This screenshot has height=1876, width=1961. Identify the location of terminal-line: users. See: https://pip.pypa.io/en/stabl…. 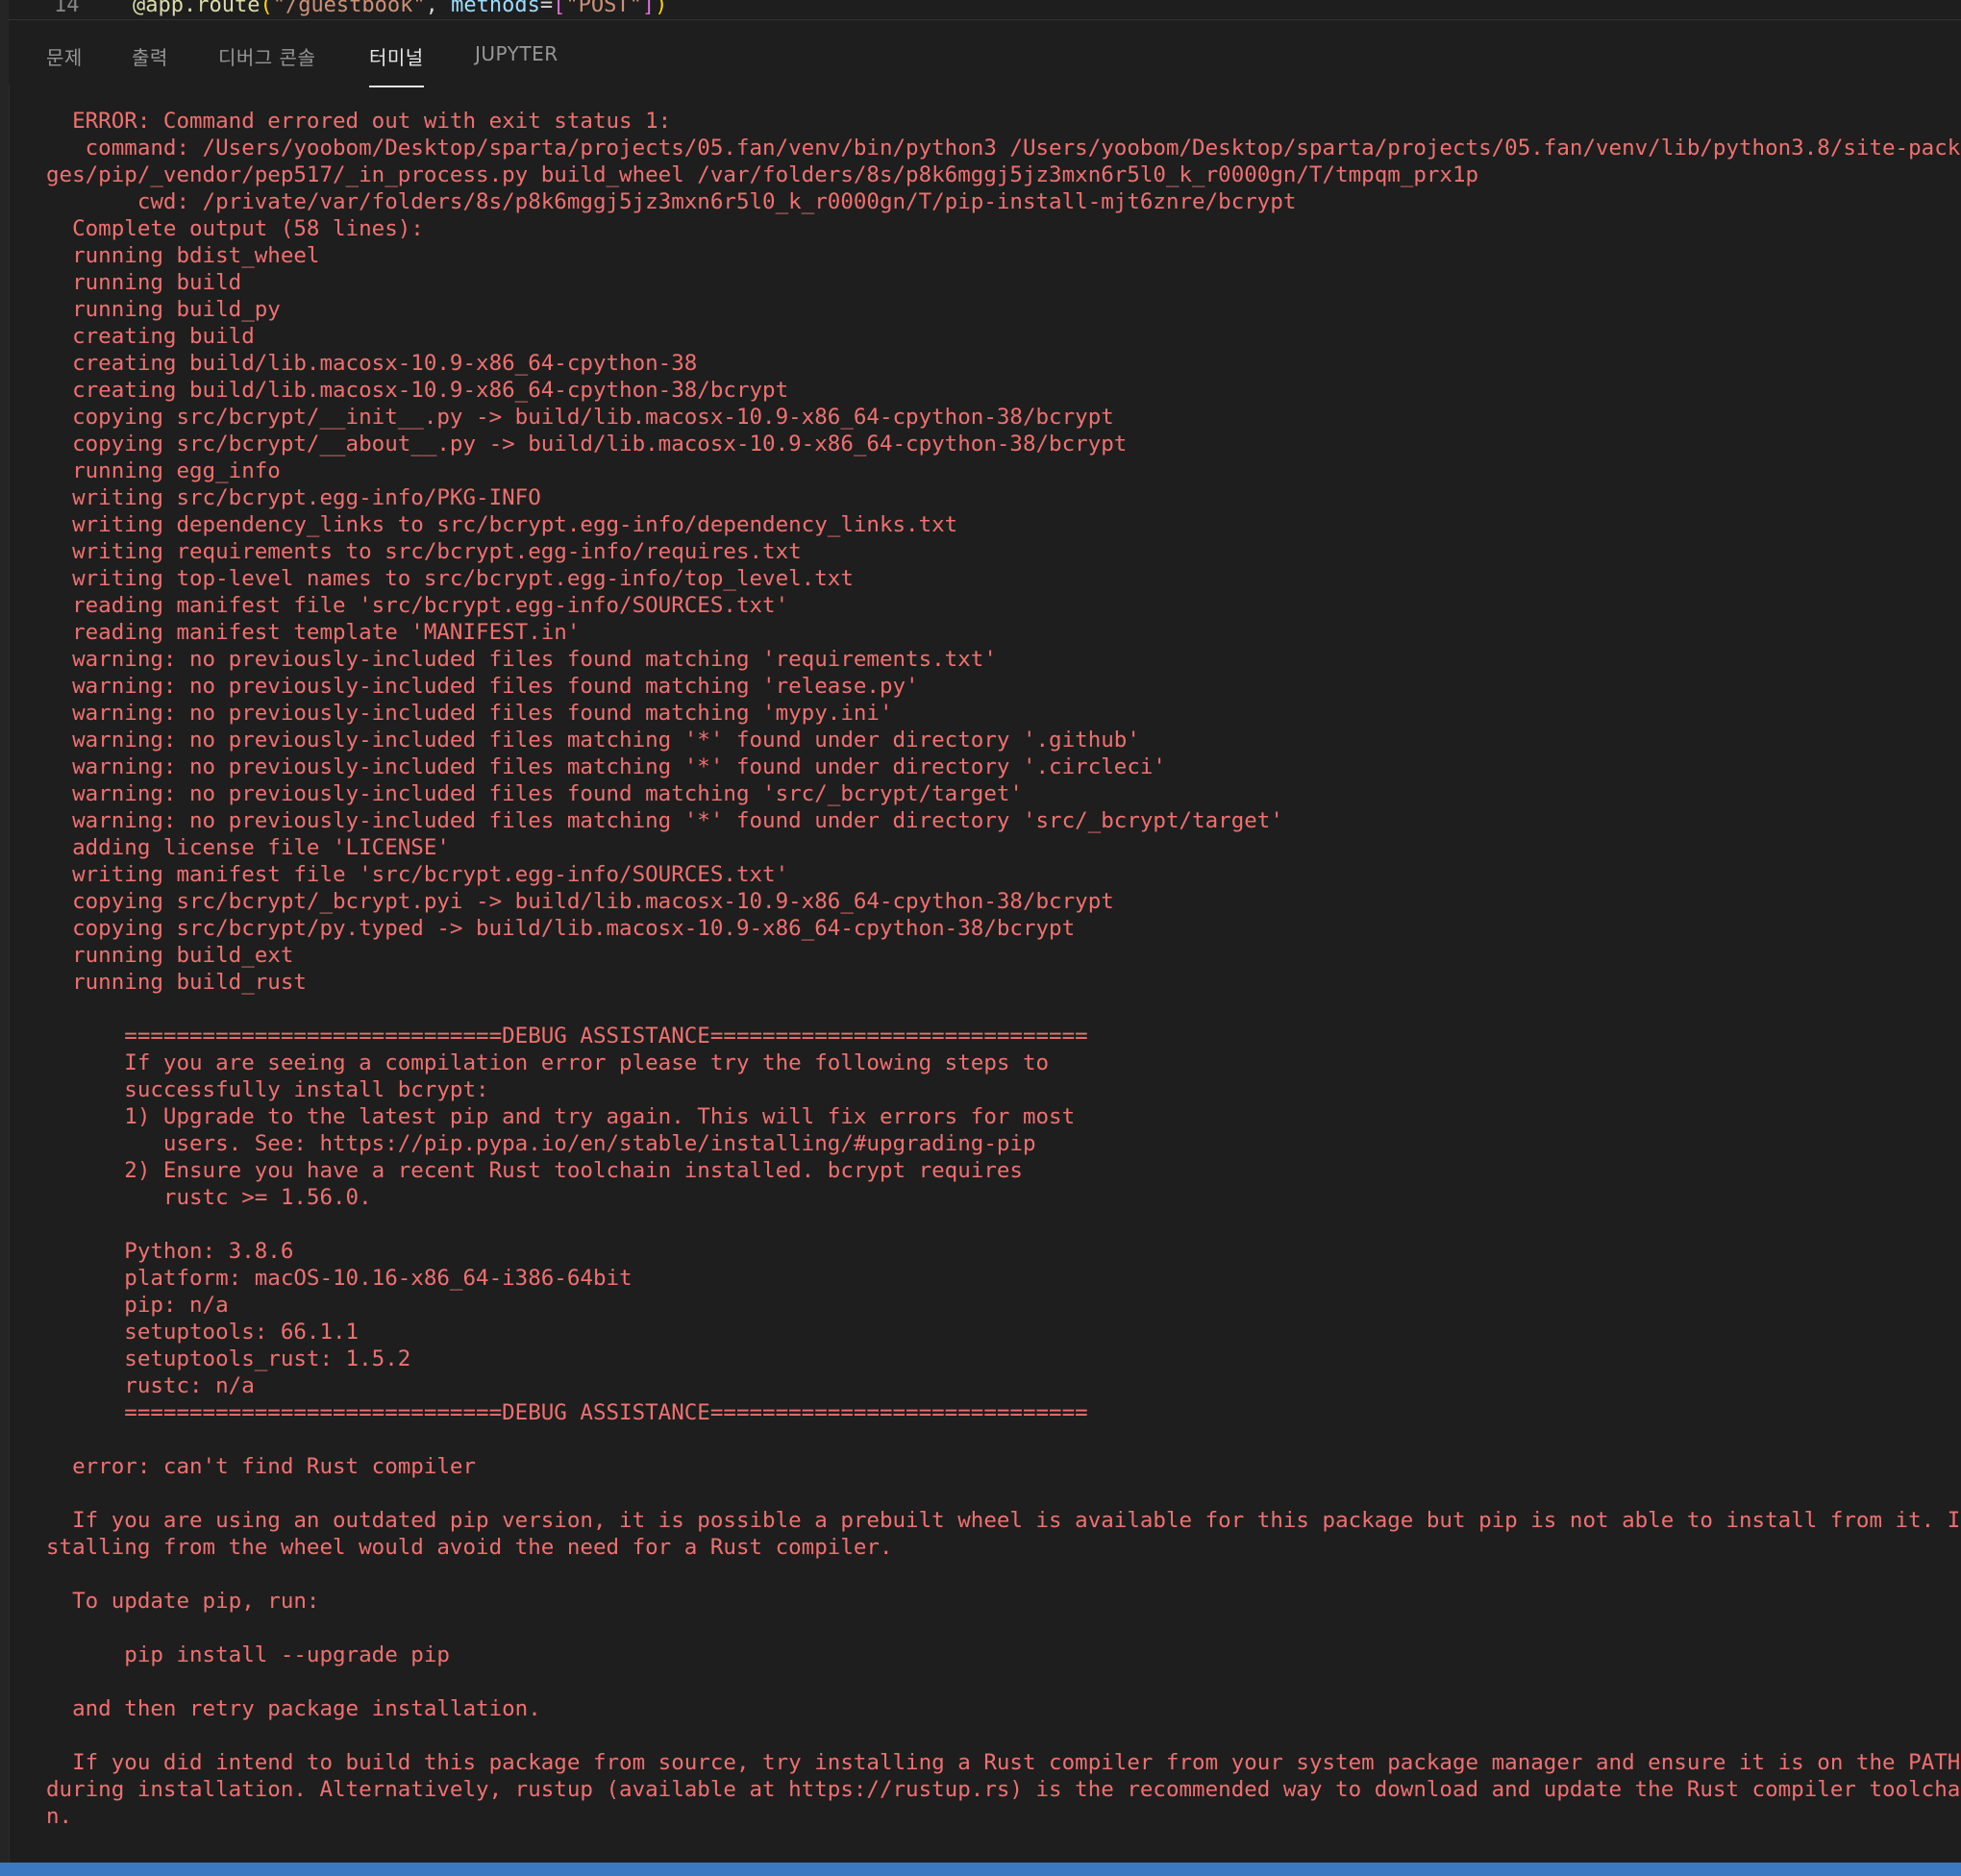
(541, 1144).